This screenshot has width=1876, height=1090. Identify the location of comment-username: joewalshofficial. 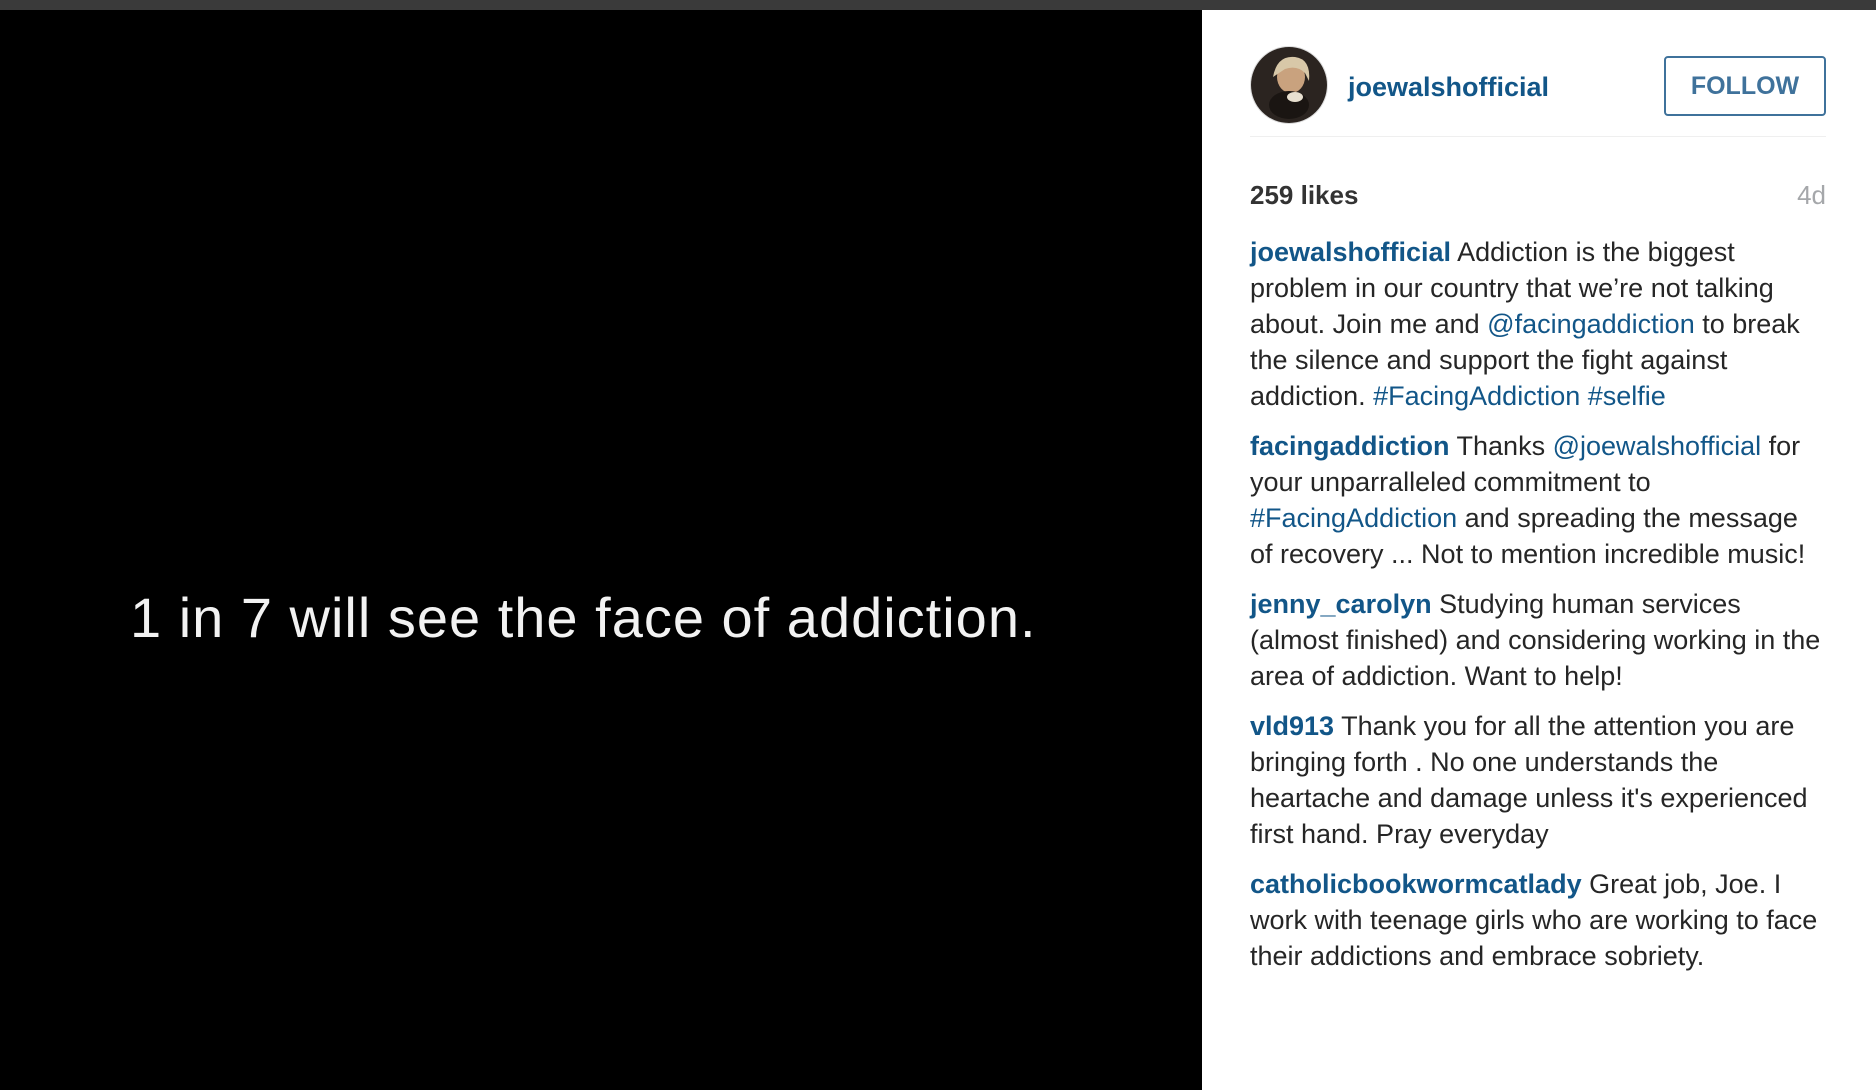
(1350, 252).